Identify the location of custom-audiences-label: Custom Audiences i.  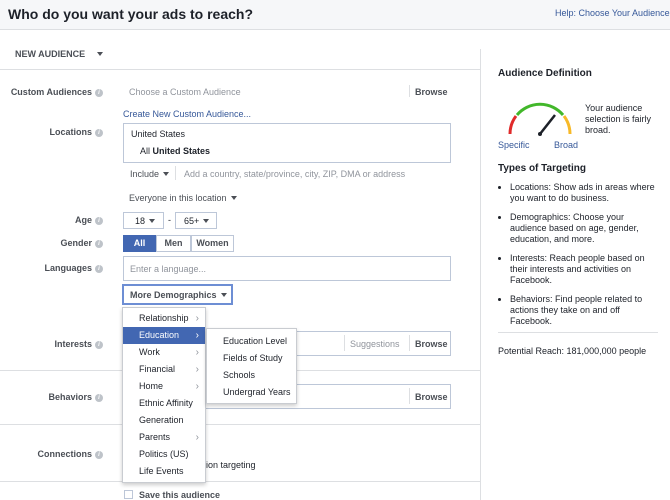
(51, 92).